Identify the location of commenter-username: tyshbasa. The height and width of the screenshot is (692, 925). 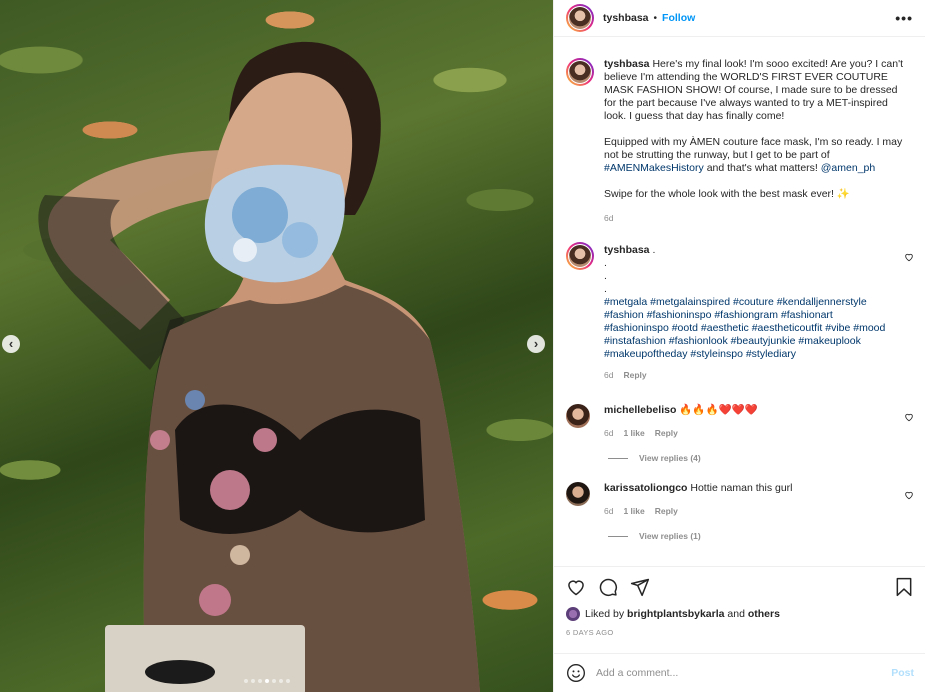
(627, 250).